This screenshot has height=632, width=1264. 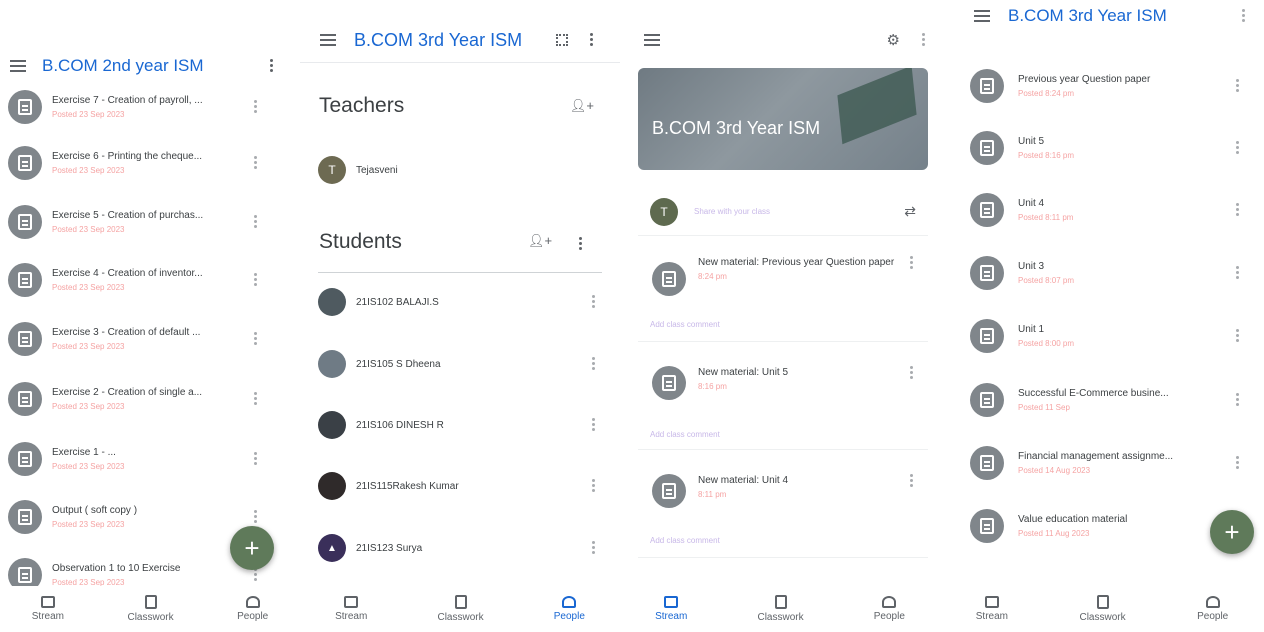 I want to click on item-title: Unit 1, so click(x=1031, y=329).